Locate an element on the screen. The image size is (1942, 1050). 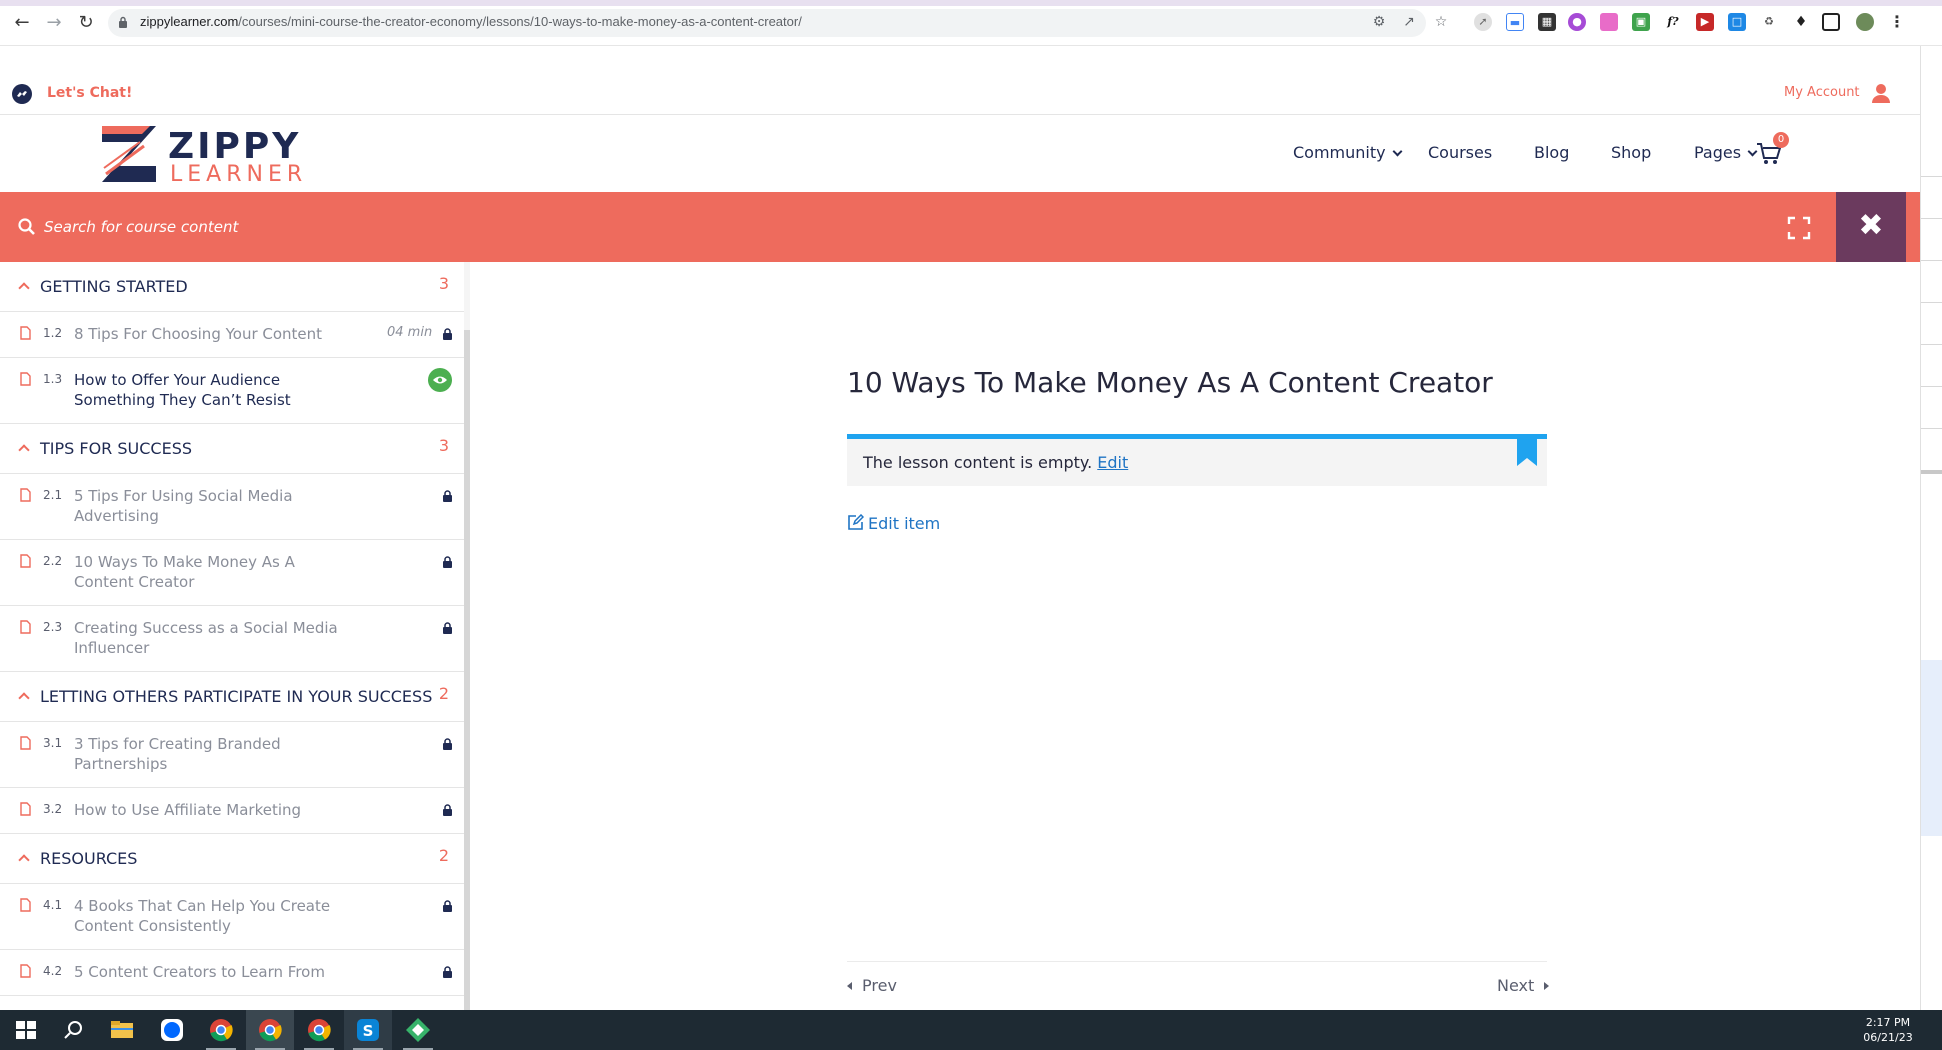
next-lesson-link: Next is located at coordinates (1523, 985).